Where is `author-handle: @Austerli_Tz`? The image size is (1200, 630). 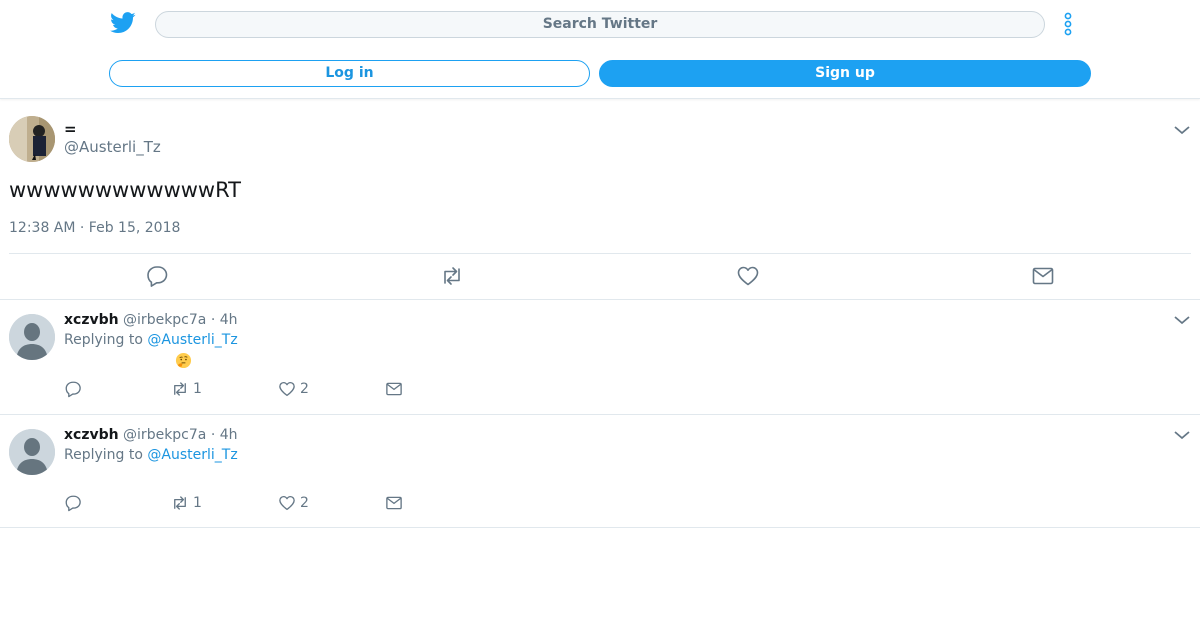
author-handle: @Austerli_Tz is located at coordinates (112, 147).